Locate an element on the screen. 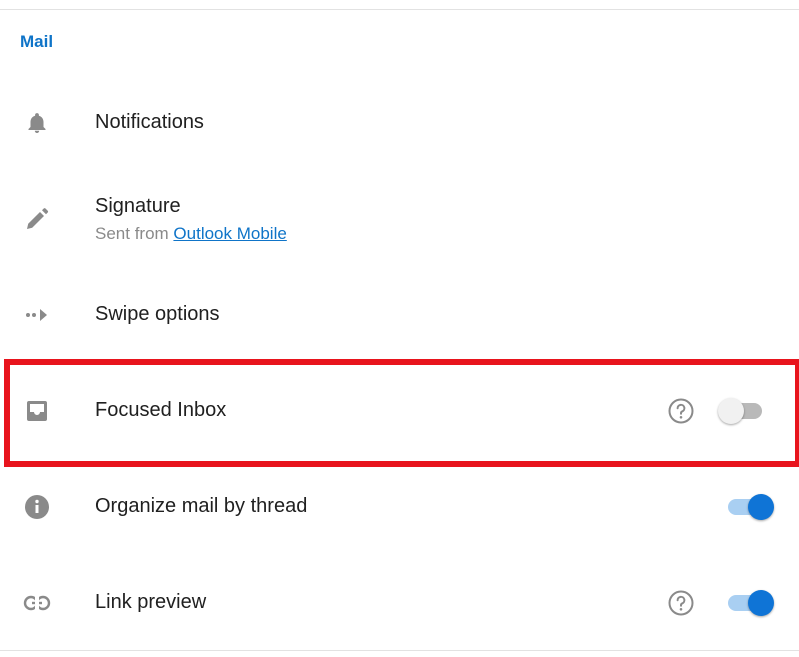 The width and height of the screenshot is (799, 657). settings-item-label: Notifications is located at coordinates (149, 122).